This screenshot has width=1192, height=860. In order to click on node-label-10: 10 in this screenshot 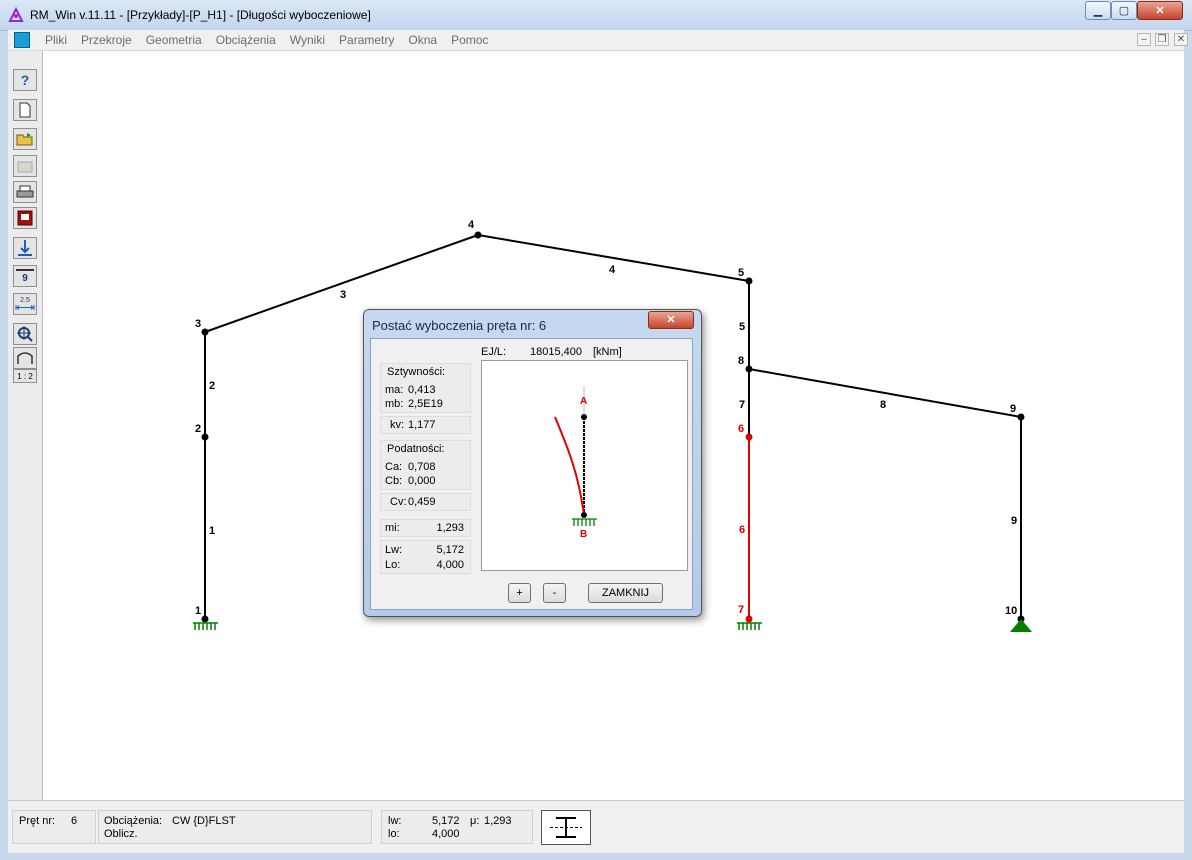, I will do `click(1011, 611)`.